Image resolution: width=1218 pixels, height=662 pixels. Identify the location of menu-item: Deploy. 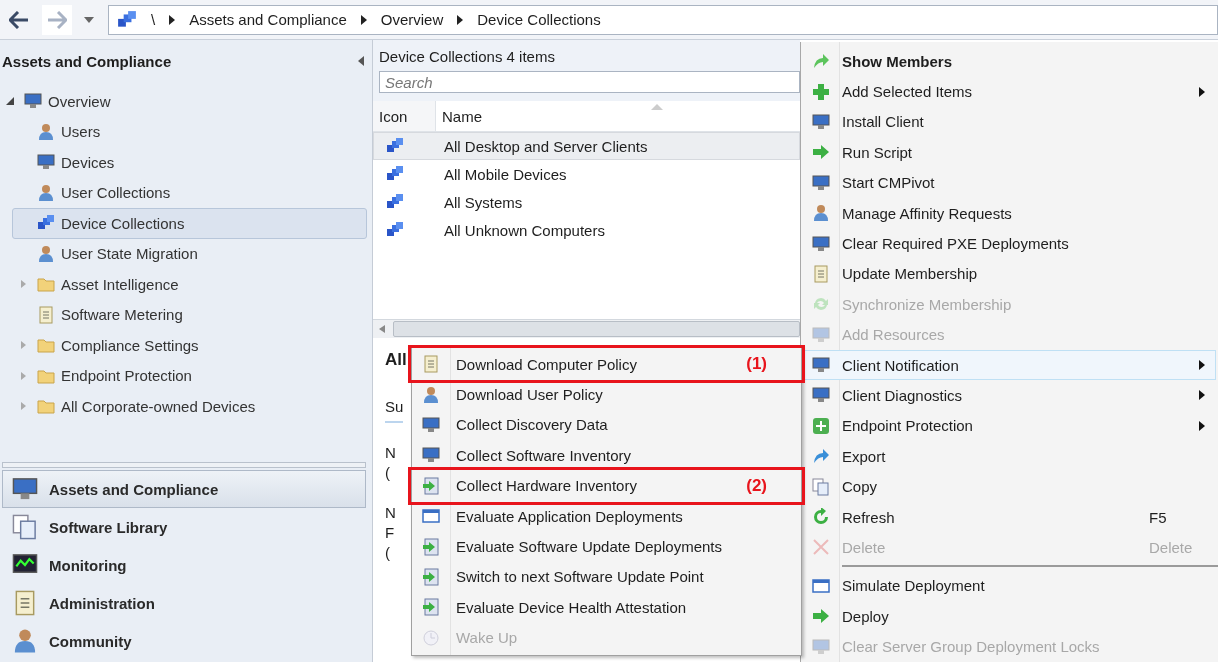
(1008, 616).